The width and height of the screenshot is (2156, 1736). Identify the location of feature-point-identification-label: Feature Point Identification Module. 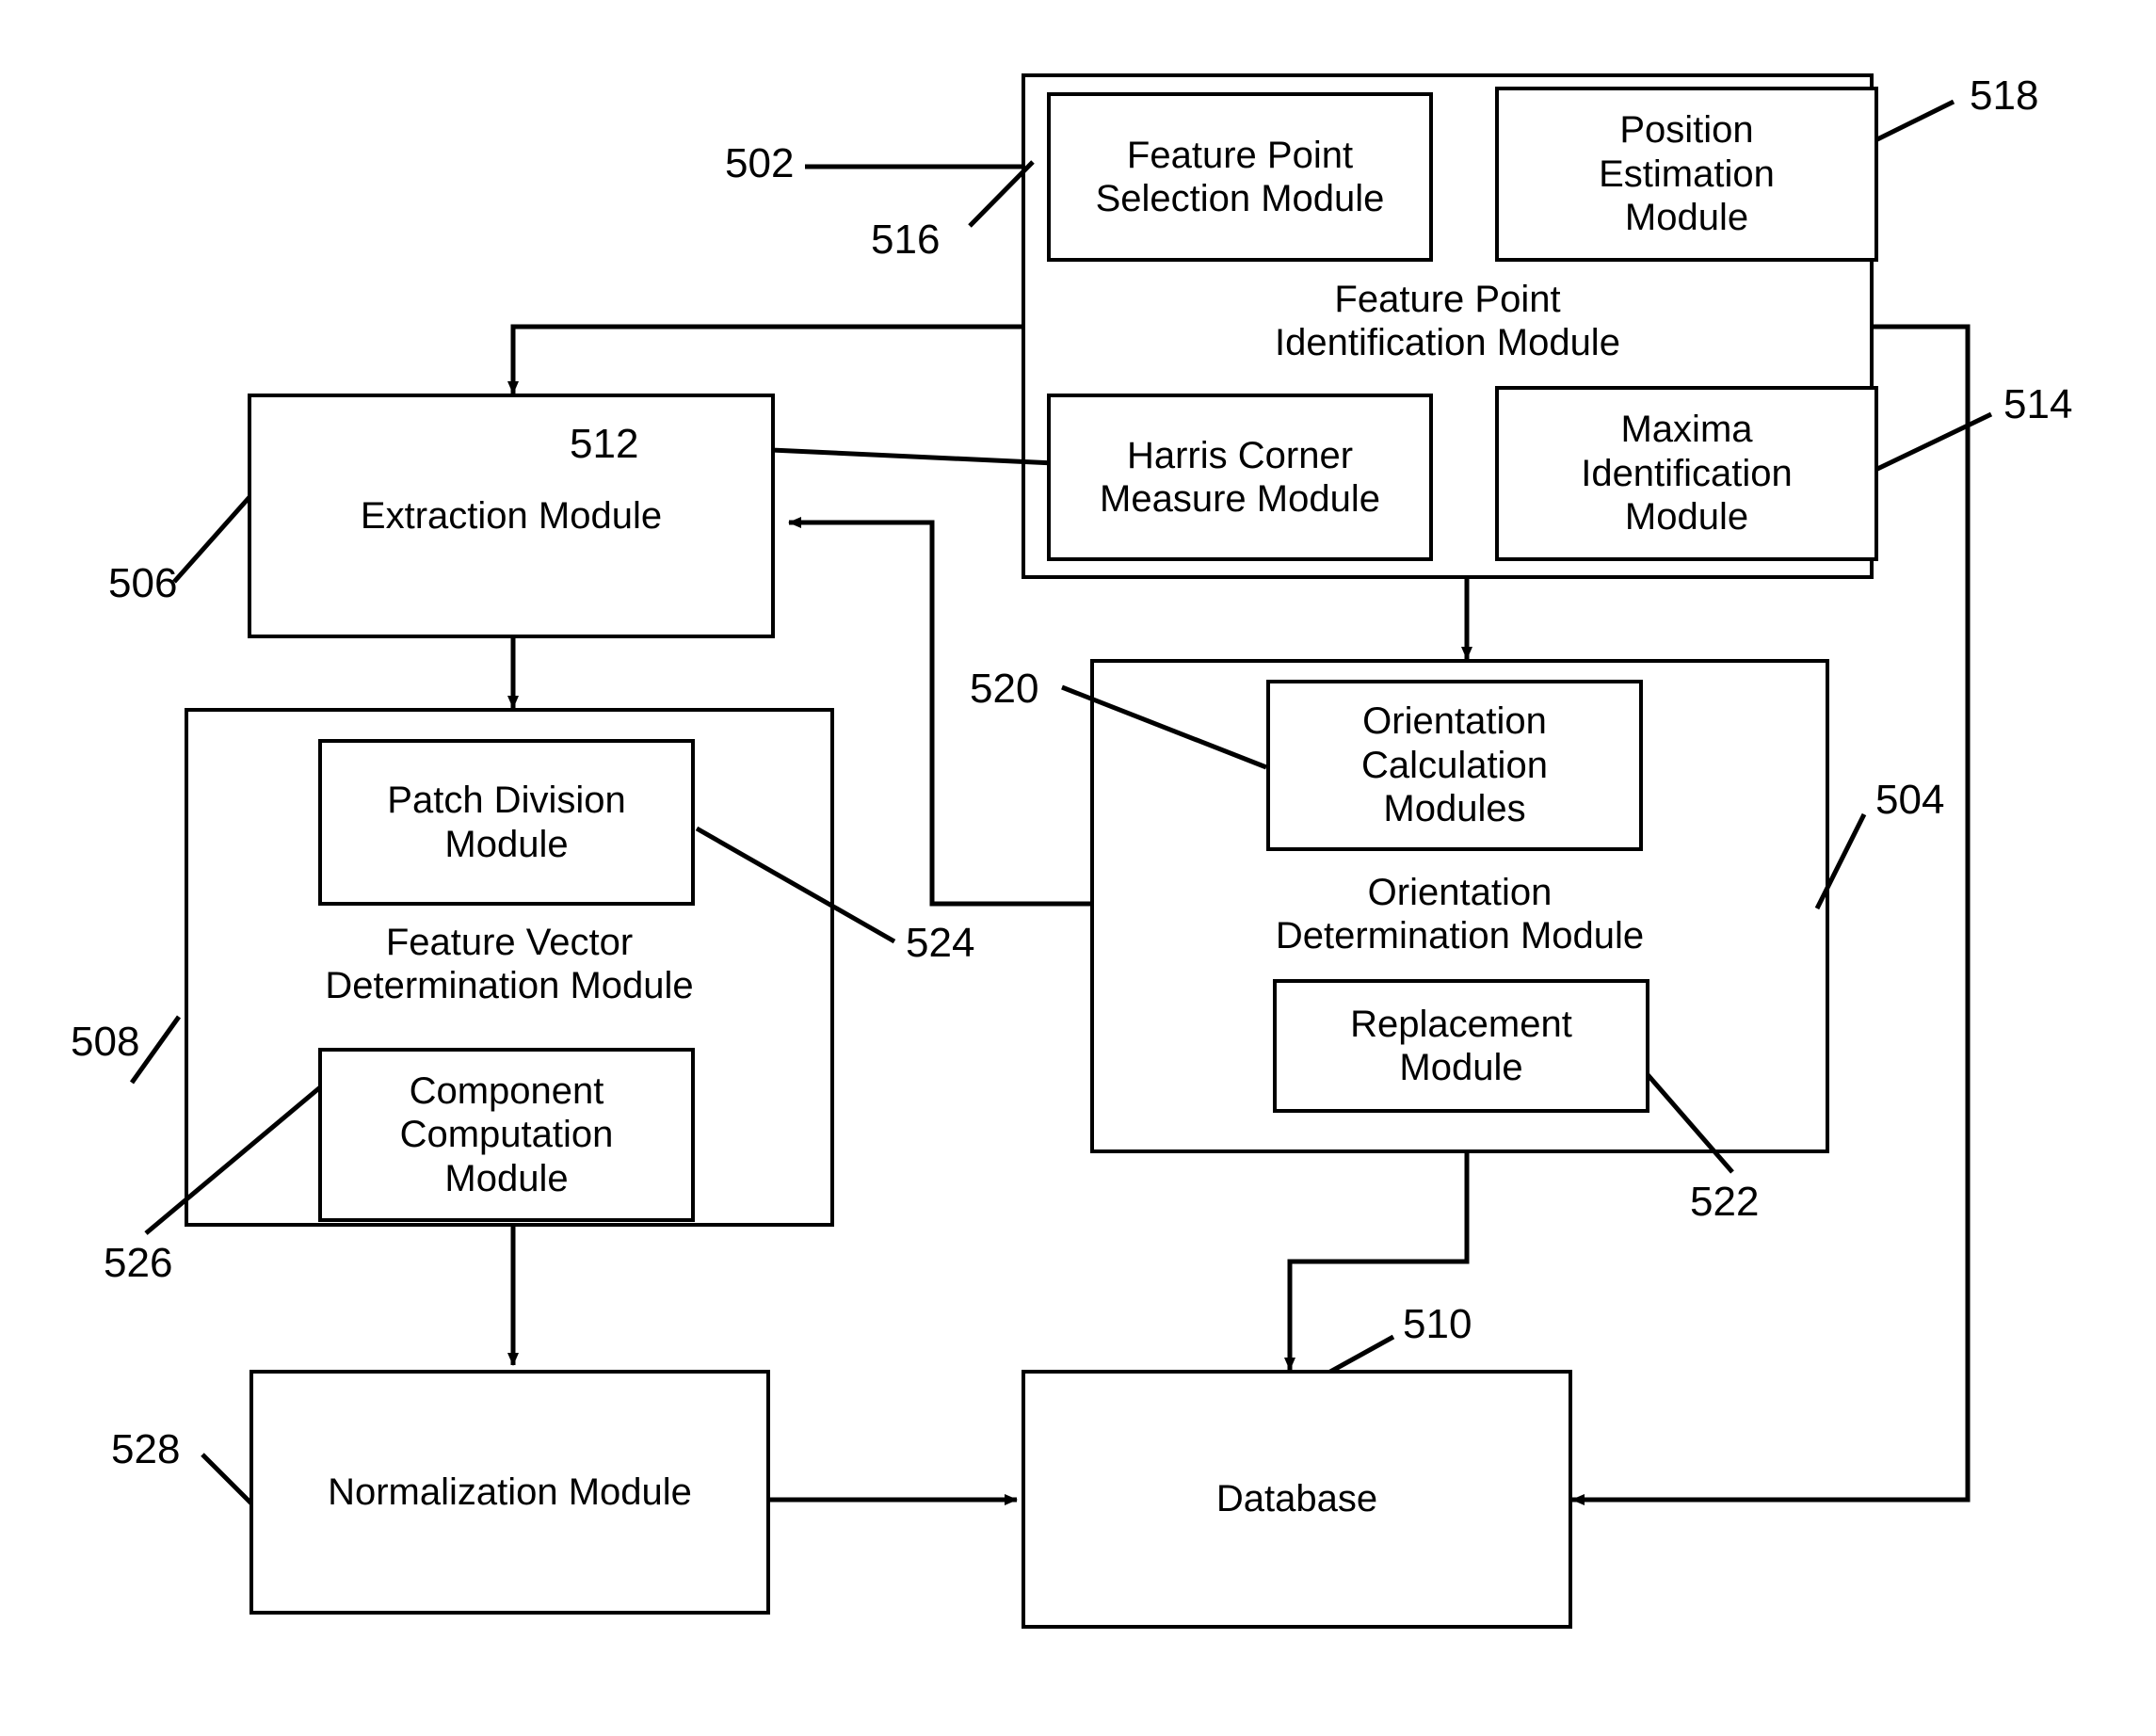
(1447, 321).